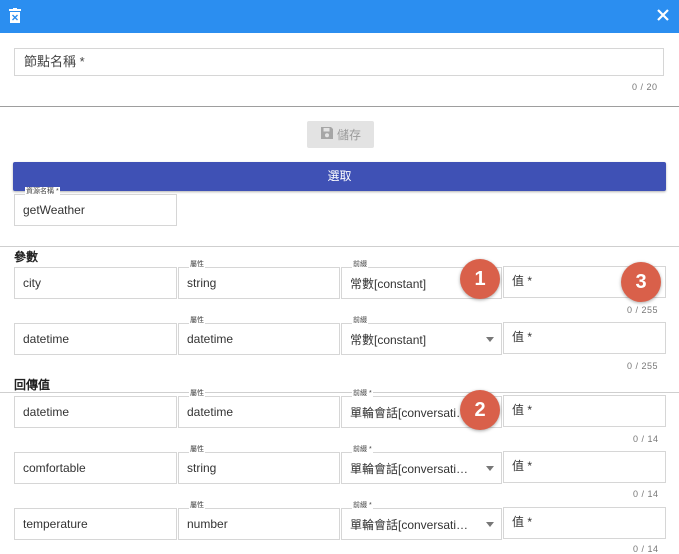 The height and width of the screenshot is (554, 679). I want to click on param-name-field: datetime, so click(95, 339).